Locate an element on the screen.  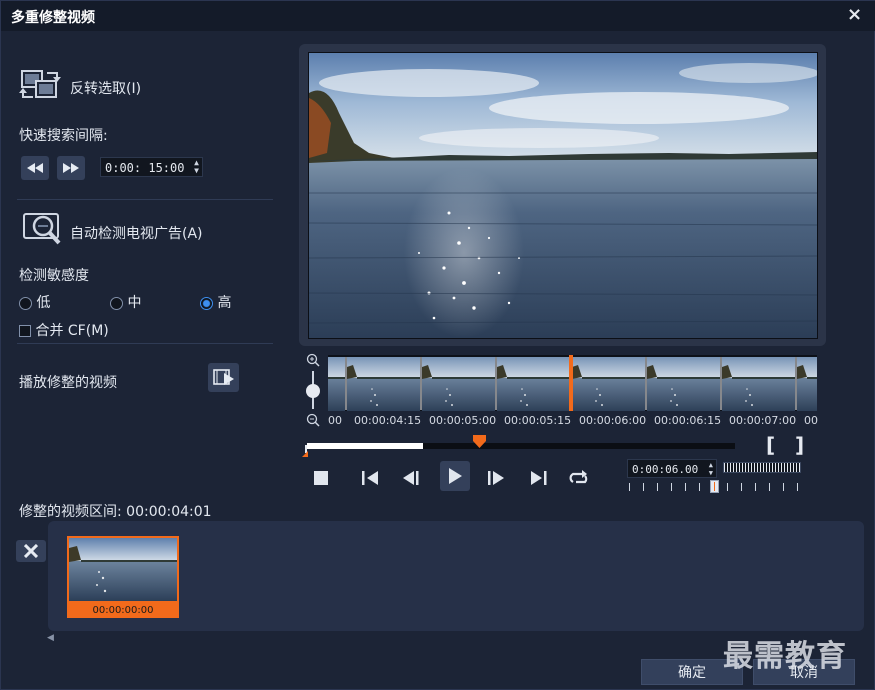
interval-time-value: 0:00: 15:00 is located at coordinates (145, 168).